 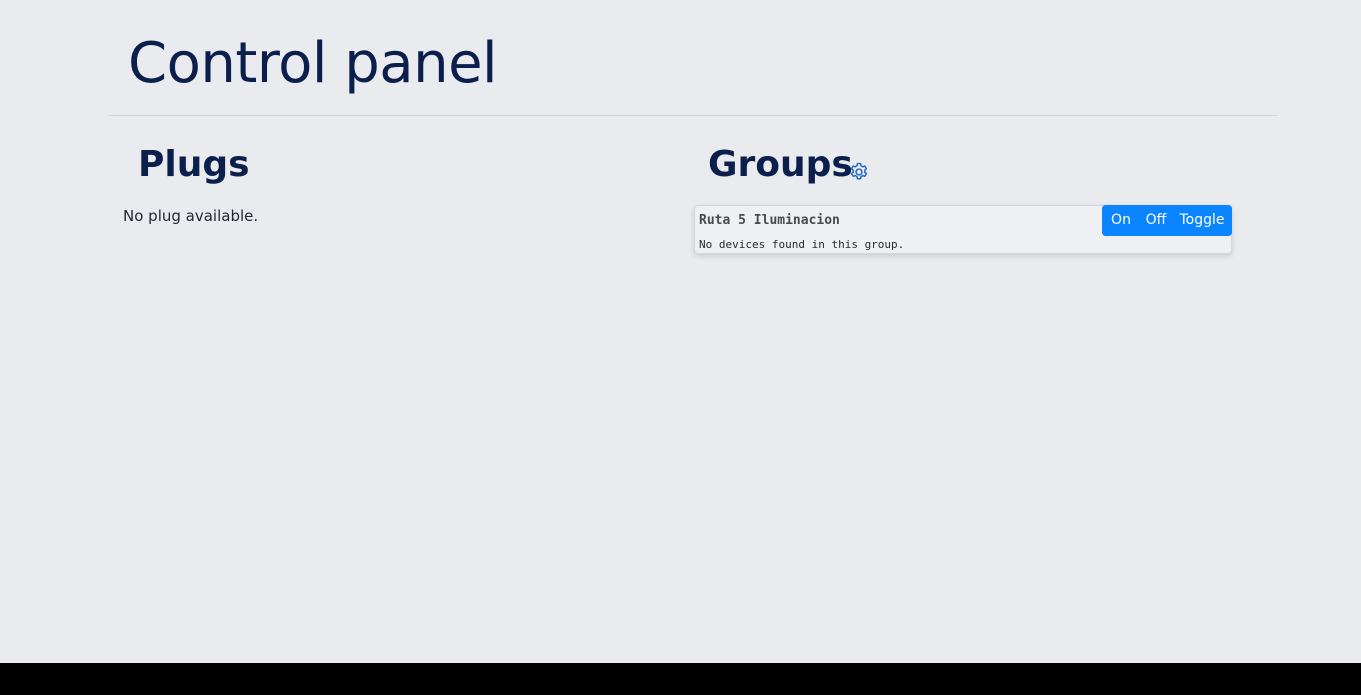 What do you see at coordinates (194, 164) in the screenshot?
I see `plugs-heading: Plugs` at bounding box center [194, 164].